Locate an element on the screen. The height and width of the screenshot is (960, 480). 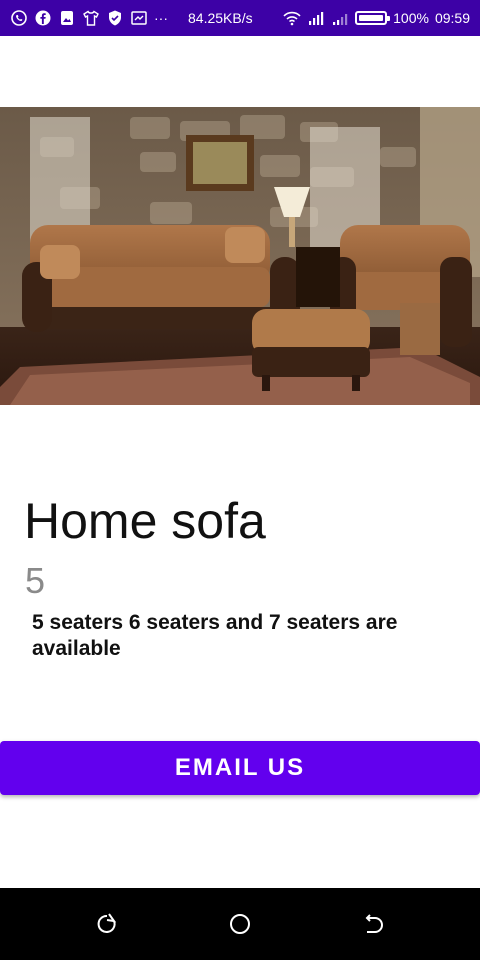
system-icons: 100% 09:59 is located at coordinates (376, 18).